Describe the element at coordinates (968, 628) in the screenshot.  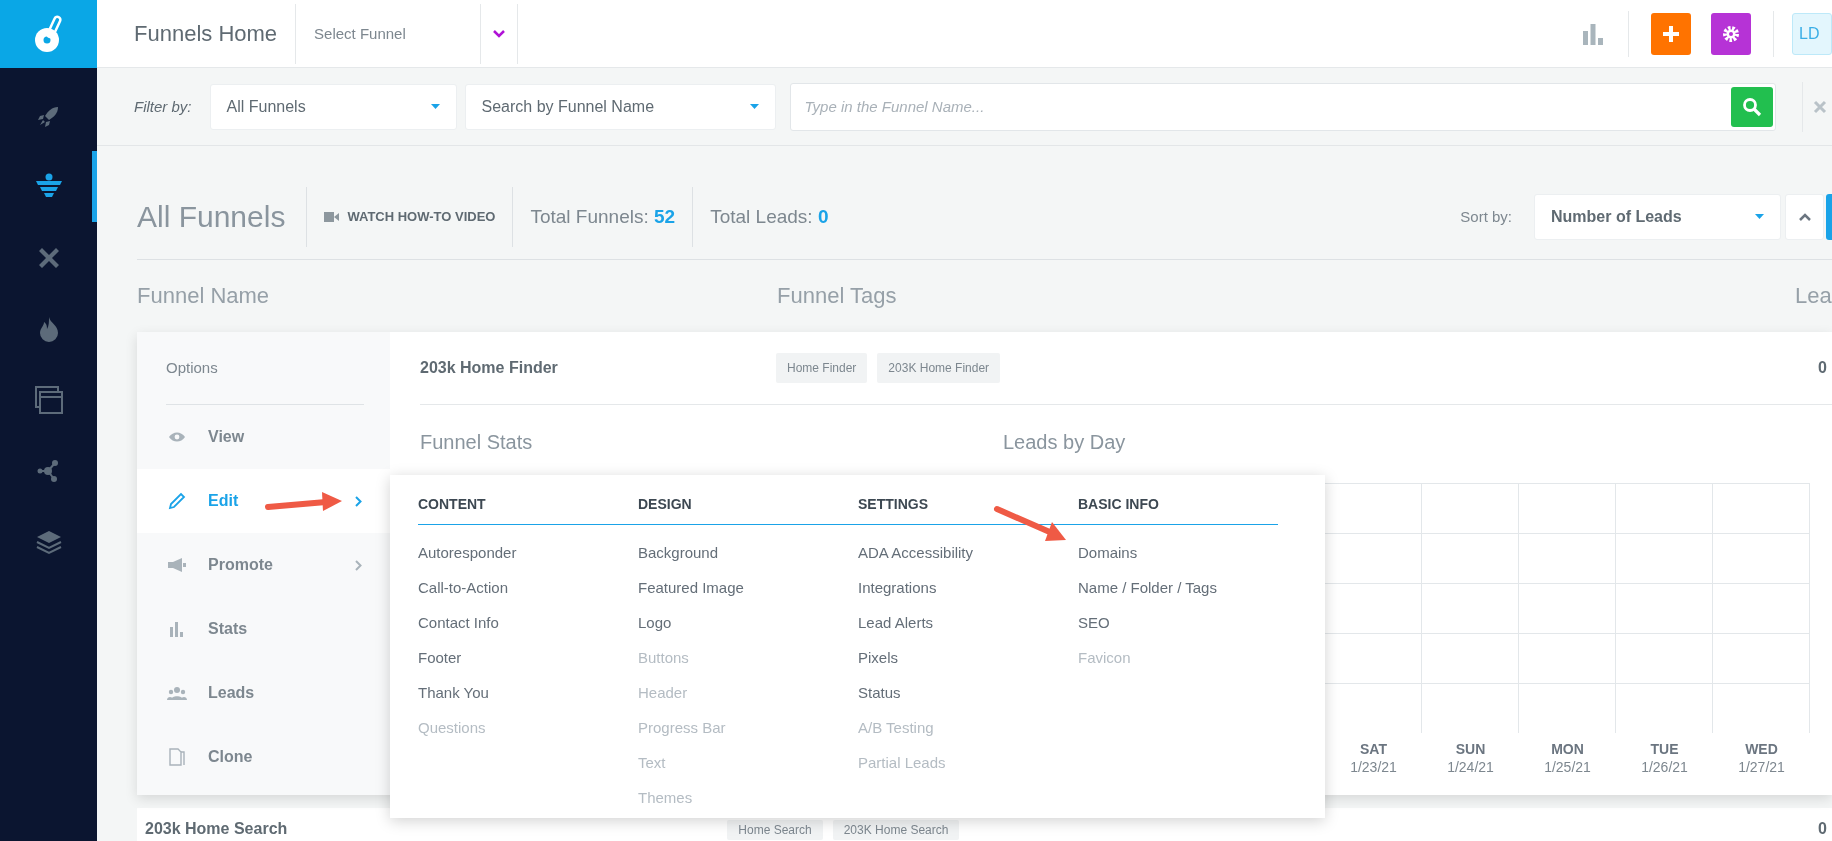
I see `menu-item: Lead Alerts` at that location.